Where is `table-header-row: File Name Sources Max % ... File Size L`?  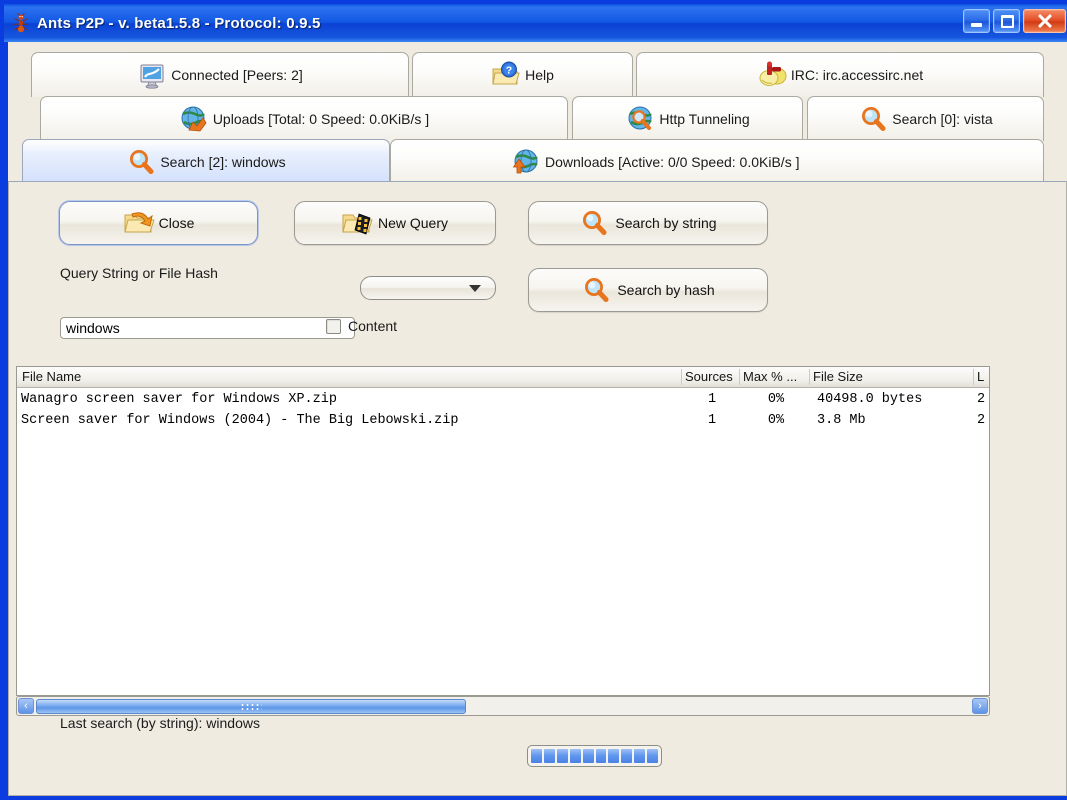
table-header-row: File Name Sources Max % ... File Size L is located at coordinates (503, 377).